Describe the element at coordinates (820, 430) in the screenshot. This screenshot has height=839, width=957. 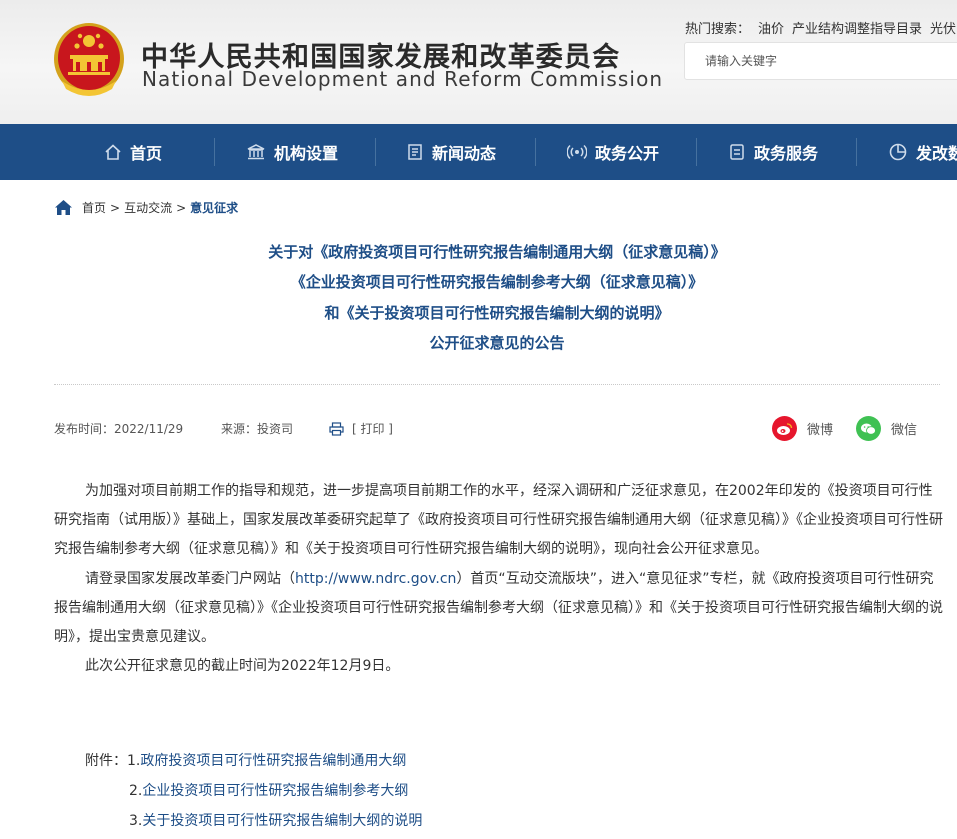
I see `share-weibo-label: 微博` at that location.